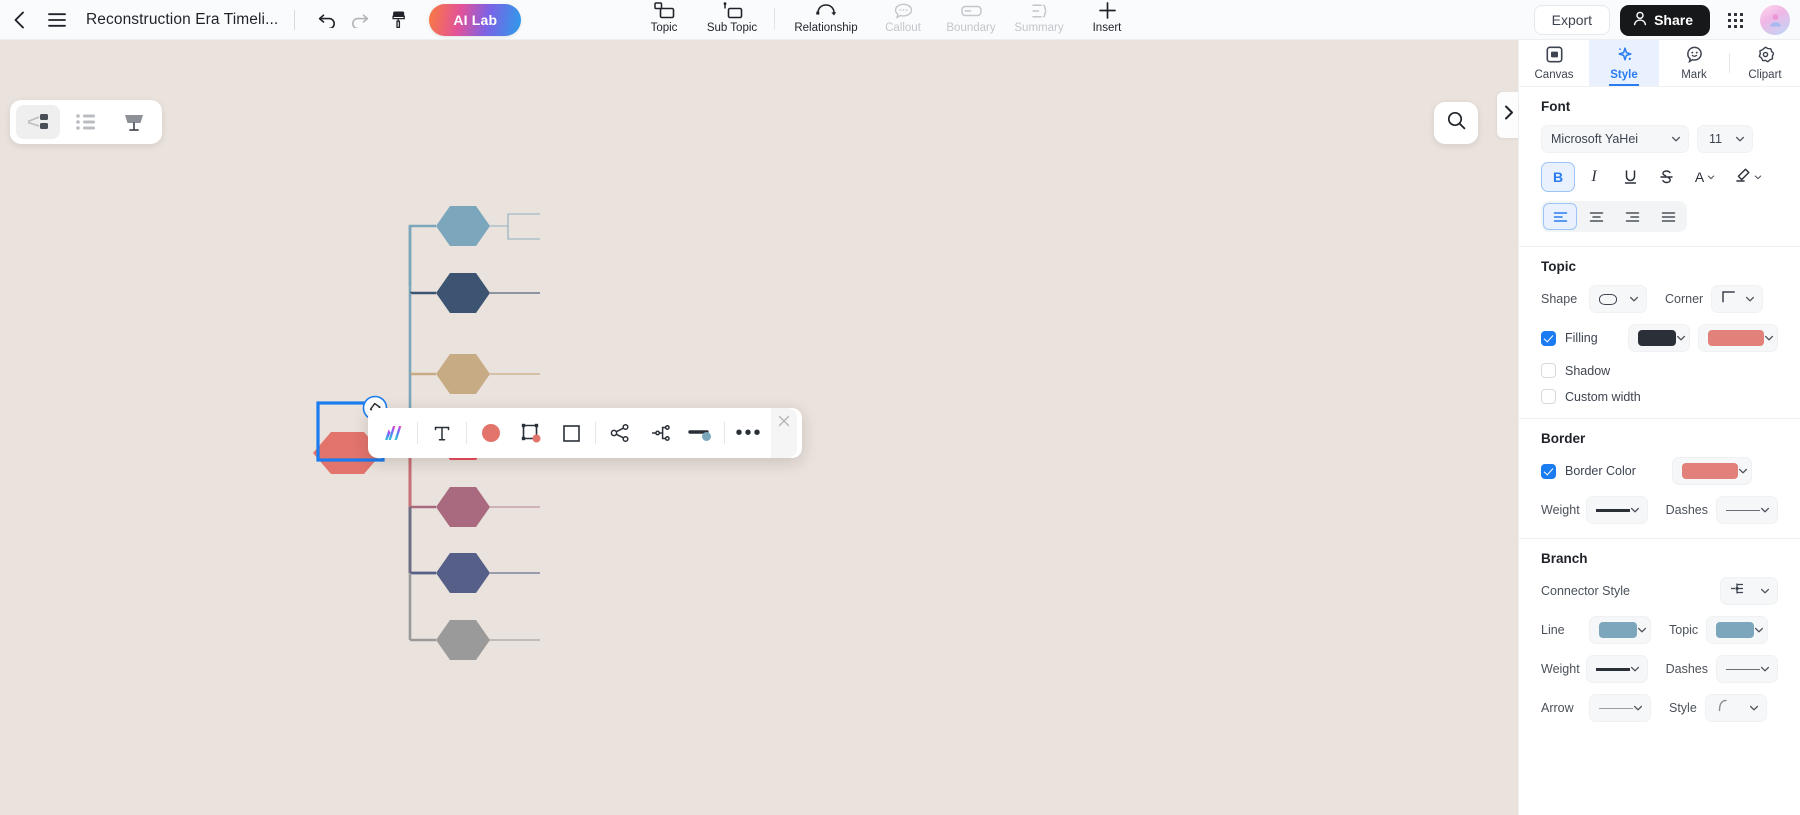 This screenshot has height=815, width=1800. Describe the element at coordinates (1107, 10) in the screenshot. I see `plus-icon` at that location.